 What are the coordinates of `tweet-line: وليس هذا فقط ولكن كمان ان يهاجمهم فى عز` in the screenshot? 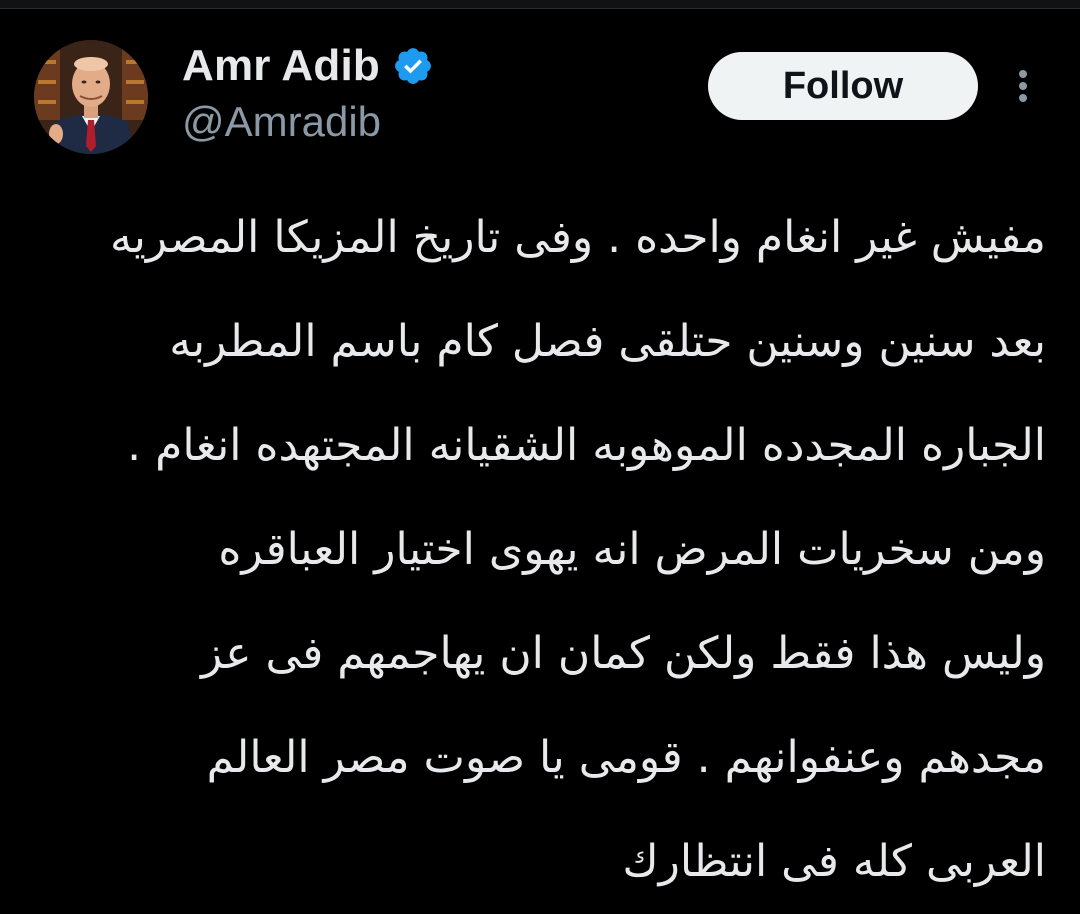 It's located at (623, 653).